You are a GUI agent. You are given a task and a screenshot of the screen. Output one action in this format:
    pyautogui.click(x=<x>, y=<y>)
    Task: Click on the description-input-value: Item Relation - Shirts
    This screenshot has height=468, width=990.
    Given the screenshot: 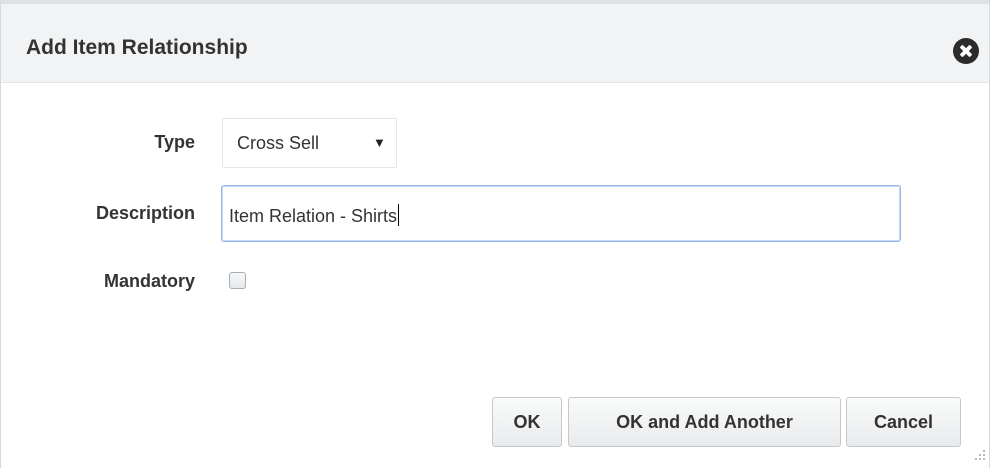 What is the action you would take?
    pyautogui.click(x=314, y=215)
    